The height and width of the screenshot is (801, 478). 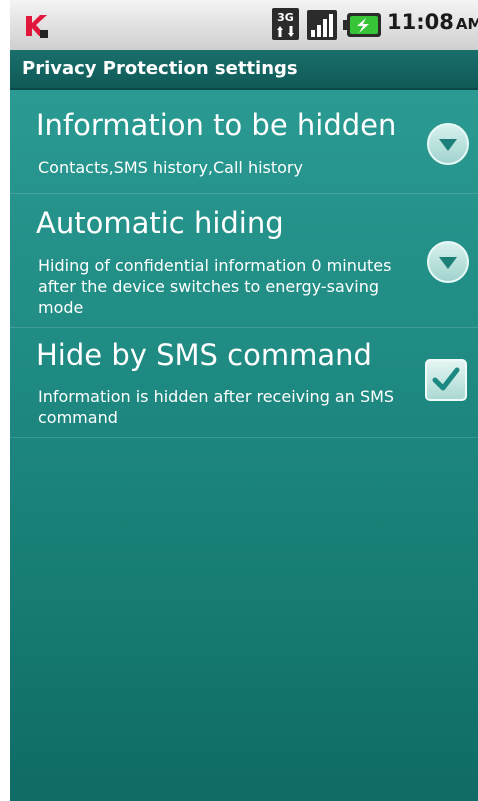 I want to click on clock-time: 11:08, so click(x=420, y=22).